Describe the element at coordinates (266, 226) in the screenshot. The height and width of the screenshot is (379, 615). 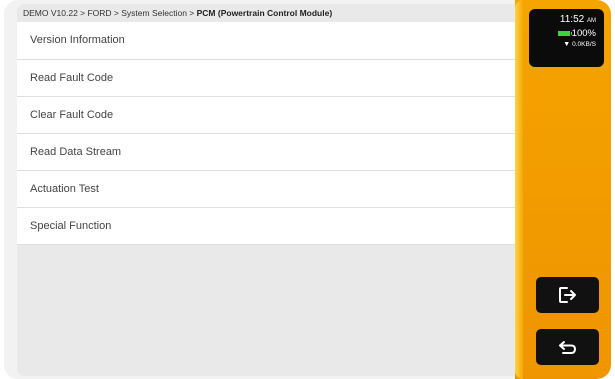
I see `menu-item-special-function: Special Function` at that location.